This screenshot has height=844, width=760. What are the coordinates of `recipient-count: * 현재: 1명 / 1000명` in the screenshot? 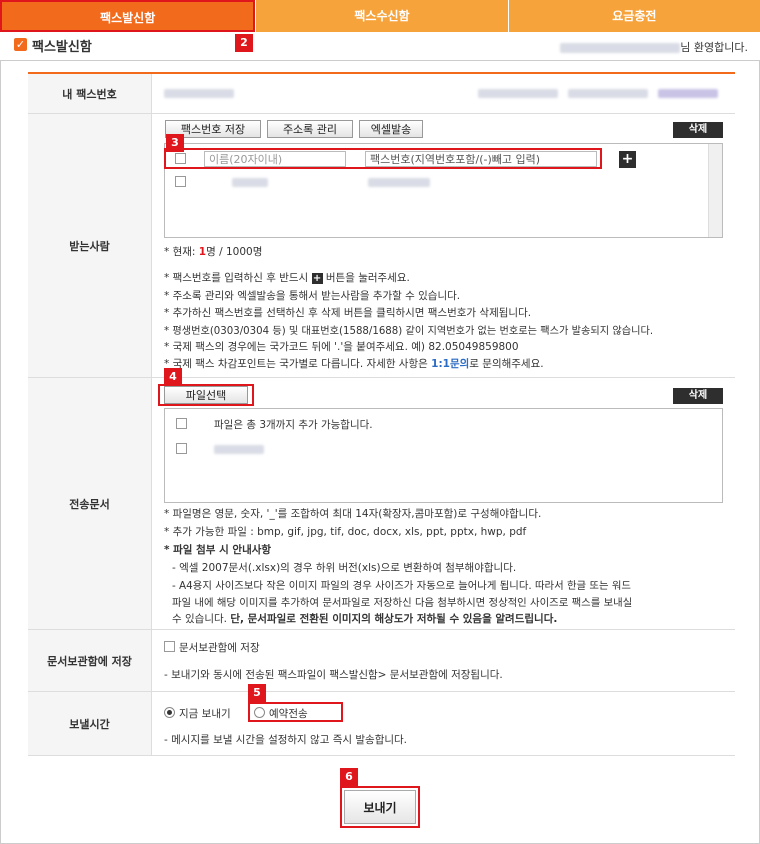 It's located at (213, 252).